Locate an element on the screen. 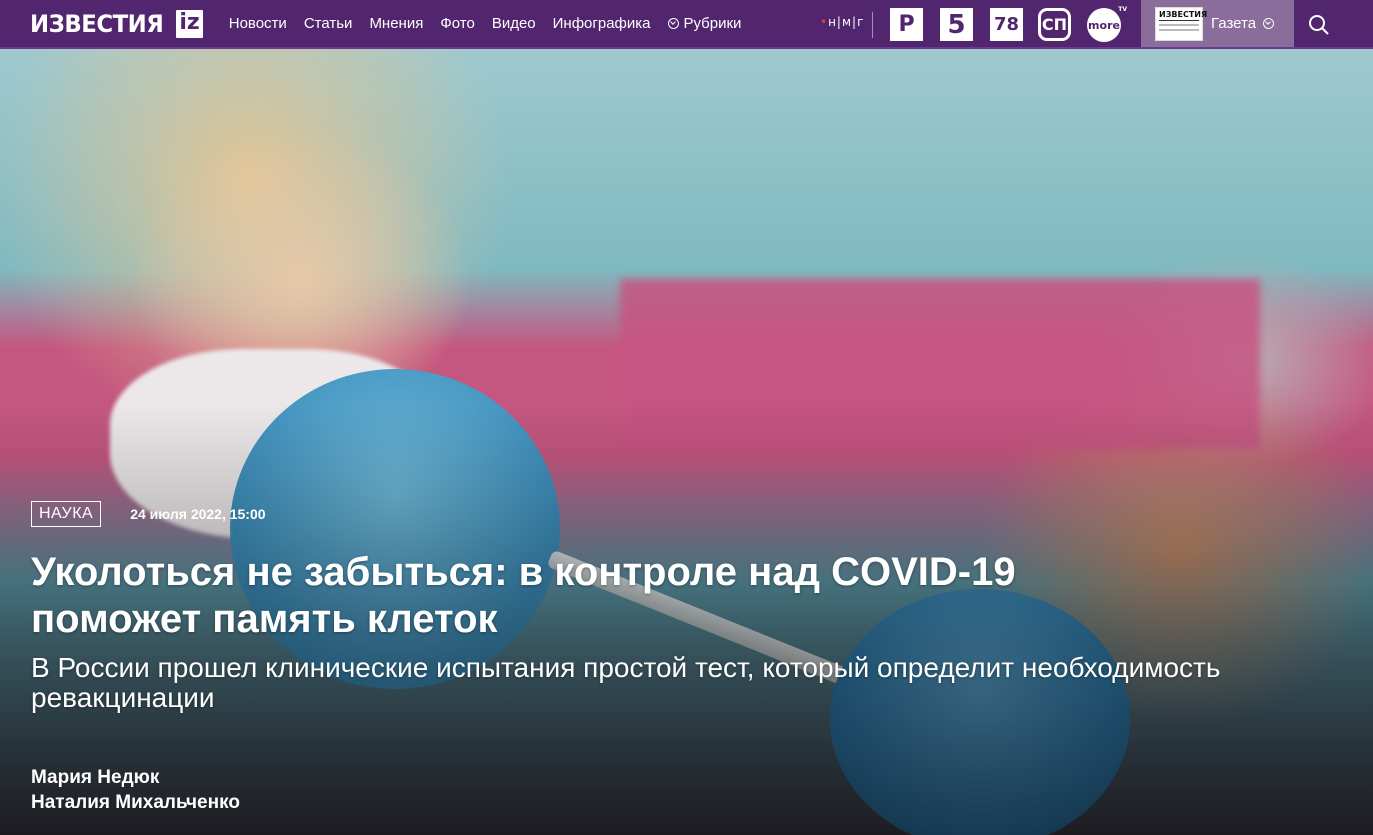  gazeta-thumbnail: ИЗВЕСТИЯ is located at coordinates (1181, 23).